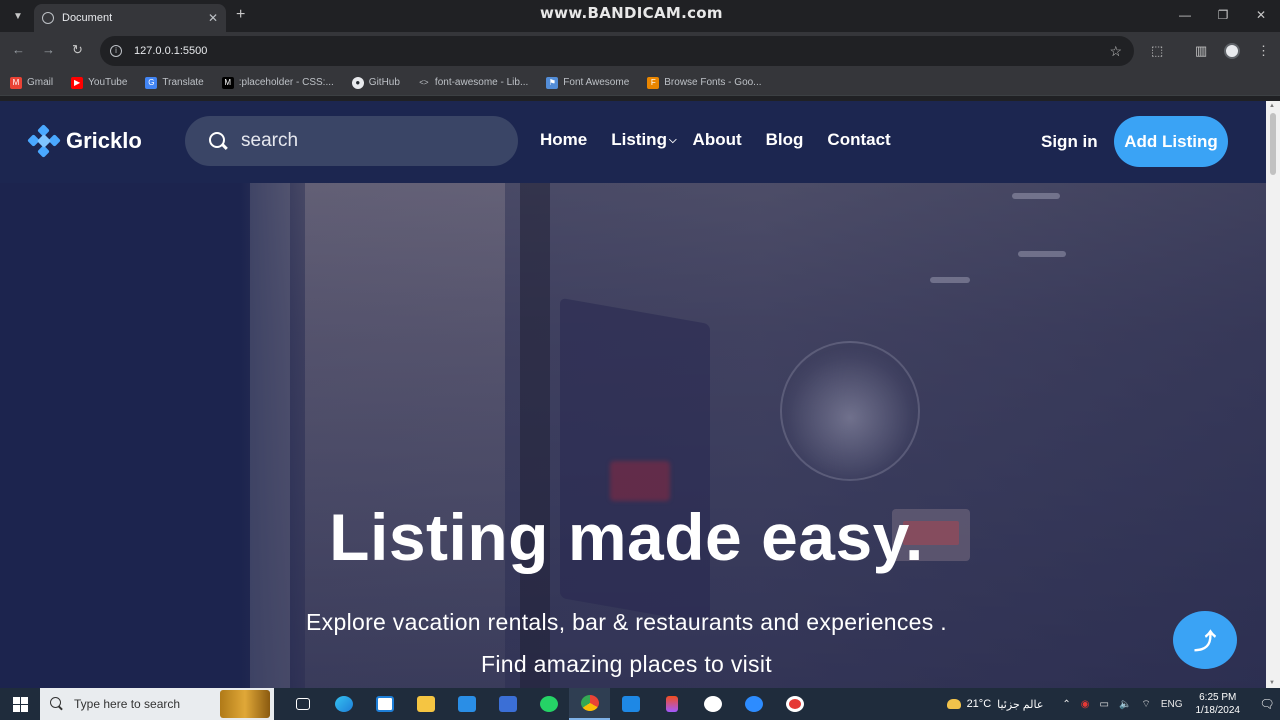 The width and height of the screenshot is (1280, 720). Describe the element at coordinates (1273, 394) in the screenshot. I see `page-scrollbar: ▲ ▼` at that location.